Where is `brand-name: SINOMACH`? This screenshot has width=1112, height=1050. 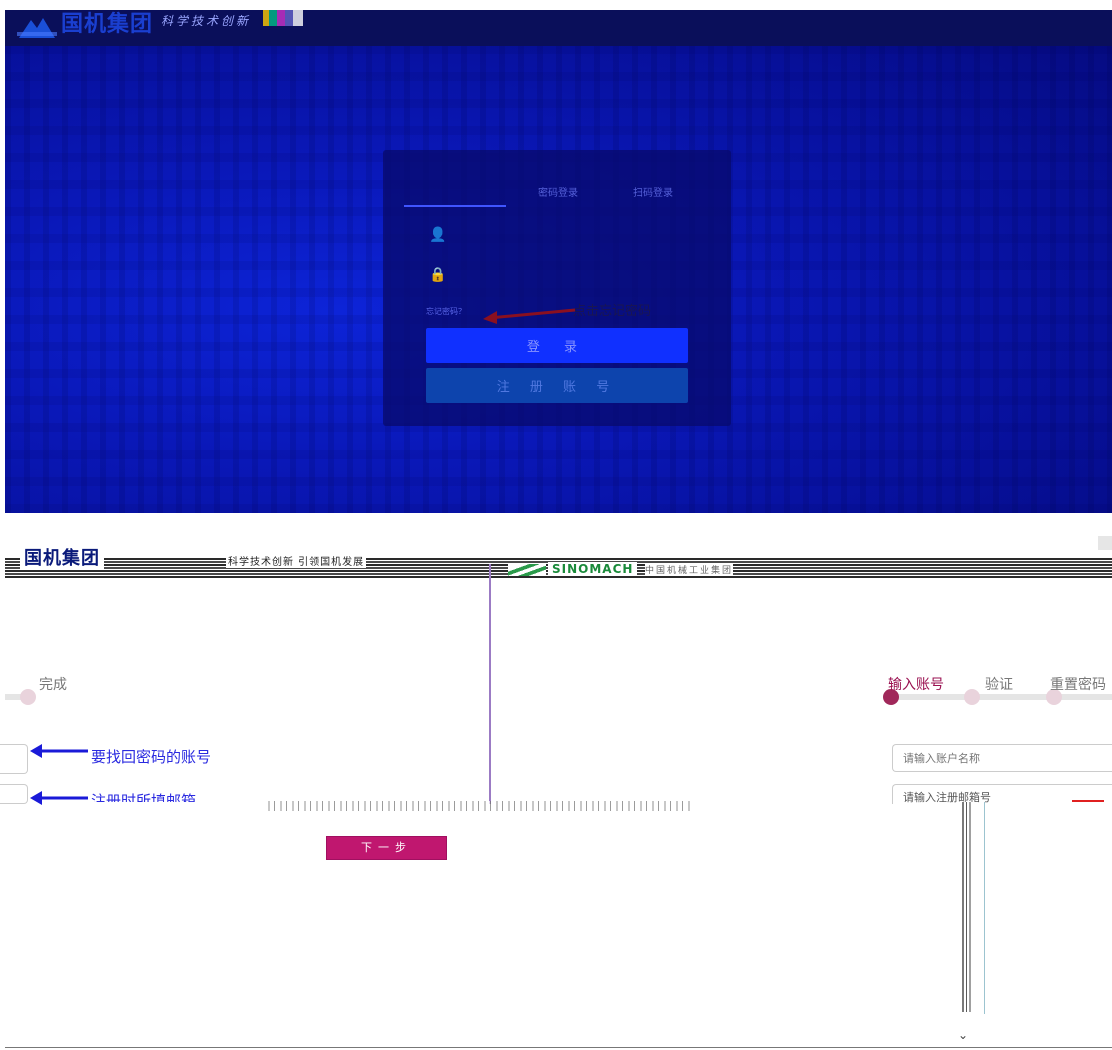
brand-name: SINOMACH is located at coordinates (593, 569).